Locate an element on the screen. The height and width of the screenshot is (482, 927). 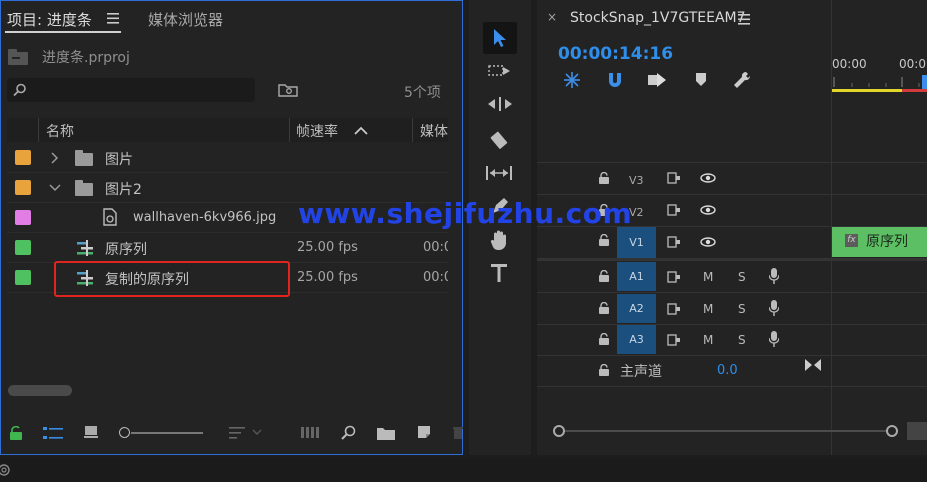
chevron-down-icon is located at coordinates (55, 188).